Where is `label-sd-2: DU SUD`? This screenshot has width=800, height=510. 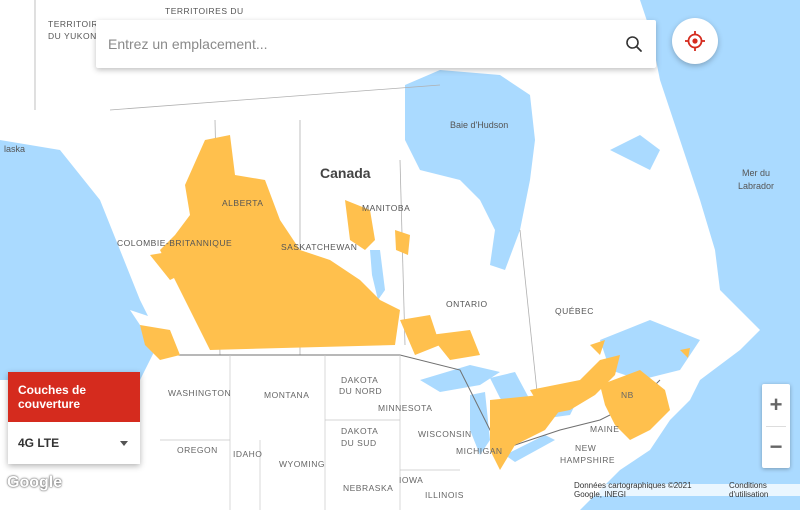
label-sd-2: DU SUD is located at coordinates (359, 443).